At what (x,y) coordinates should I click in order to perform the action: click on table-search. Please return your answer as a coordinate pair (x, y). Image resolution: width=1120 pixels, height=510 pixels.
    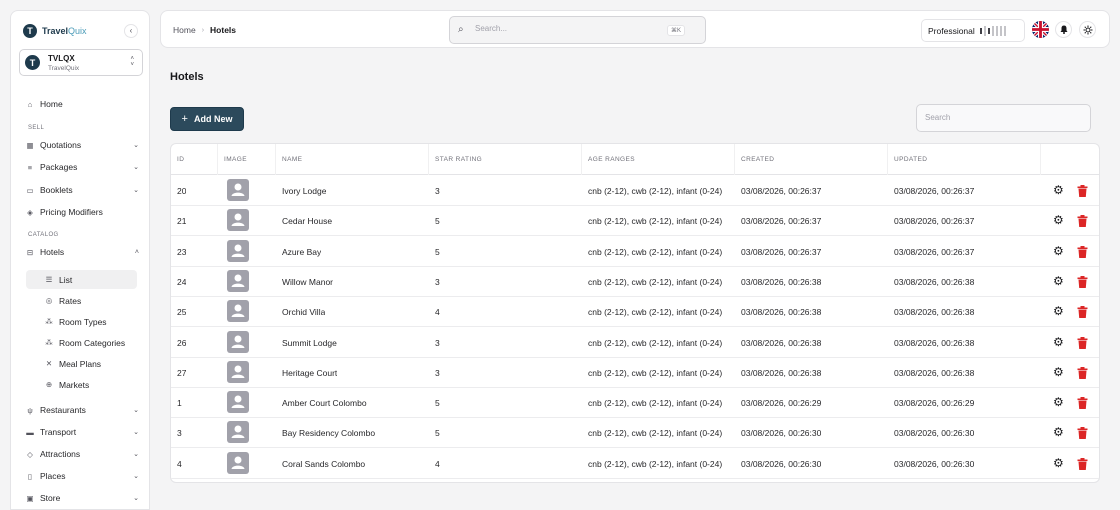
    Looking at the image, I should click on (1003, 118).